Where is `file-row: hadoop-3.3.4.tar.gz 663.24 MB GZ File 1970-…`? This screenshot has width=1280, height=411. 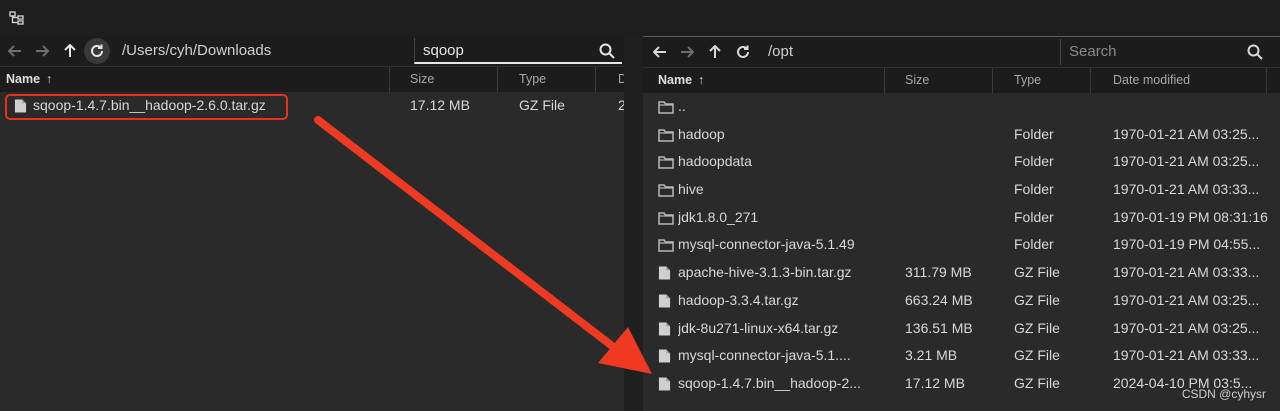 file-row: hadoop-3.3.4.tar.gz 663.24 MB GZ File 1970-… is located at coordinates (961, 301).